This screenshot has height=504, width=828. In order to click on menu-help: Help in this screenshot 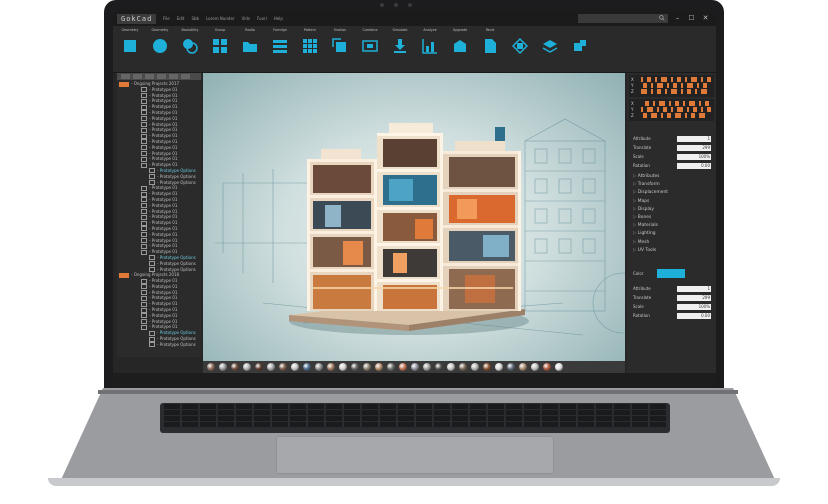, I will do `click(278, 19)`.